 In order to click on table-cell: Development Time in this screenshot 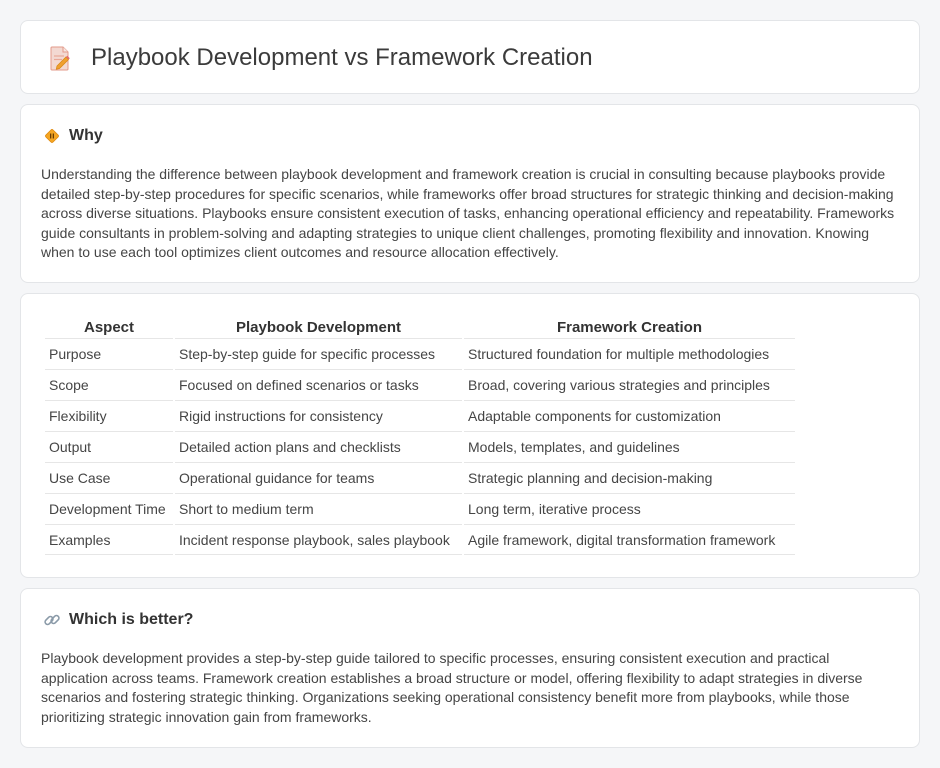, I will do `click(109, 508)`.